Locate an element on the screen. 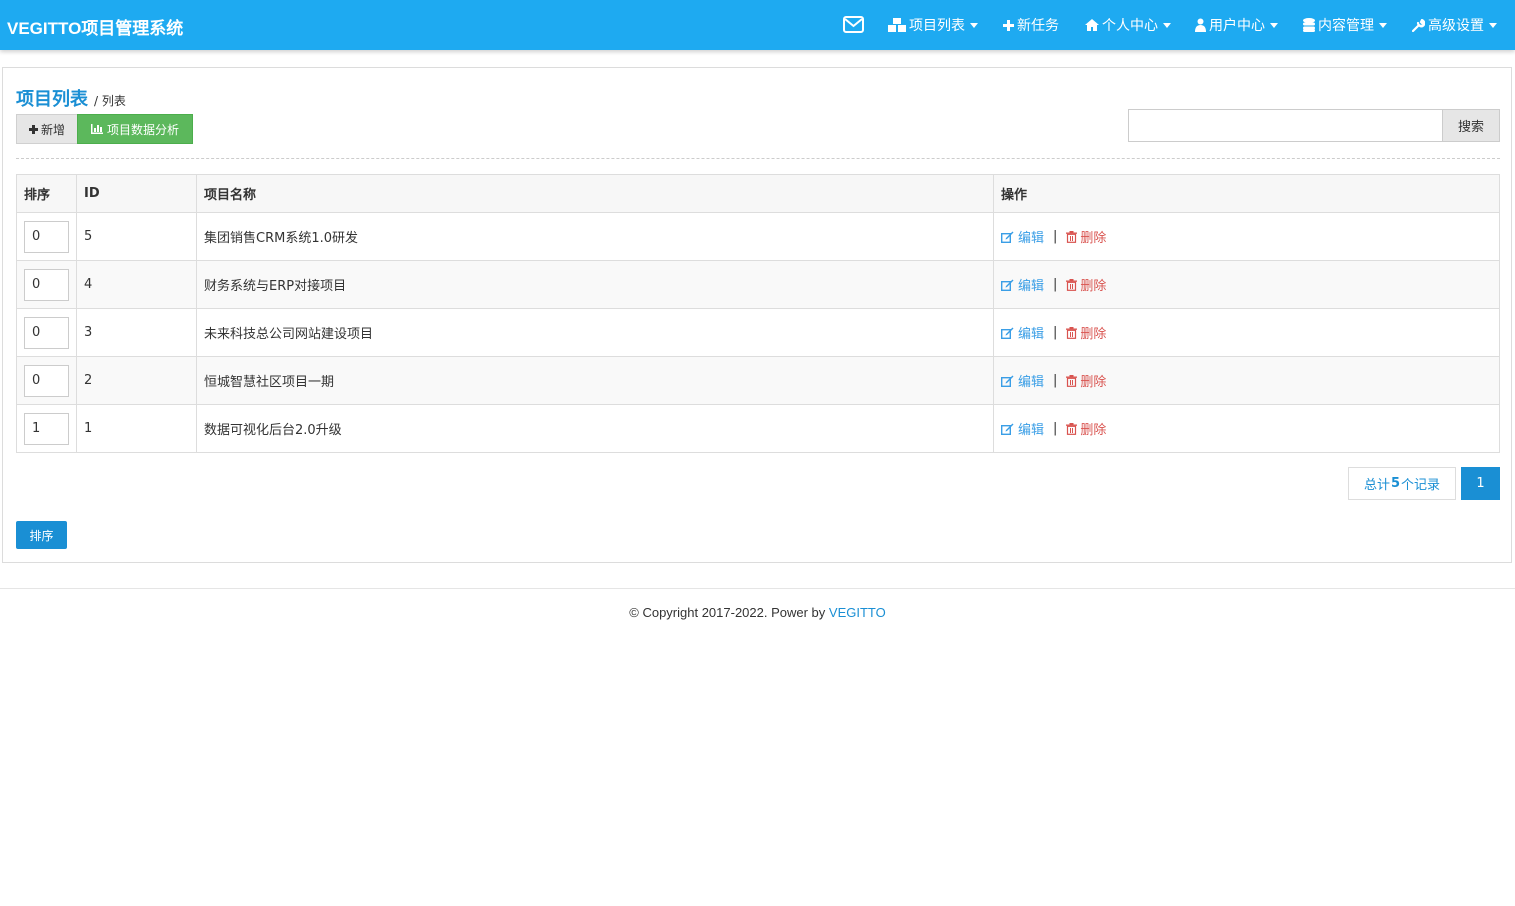 This screenshot has width=1515, height=906. total-count: 5 is located at coordinates (1395, 483).